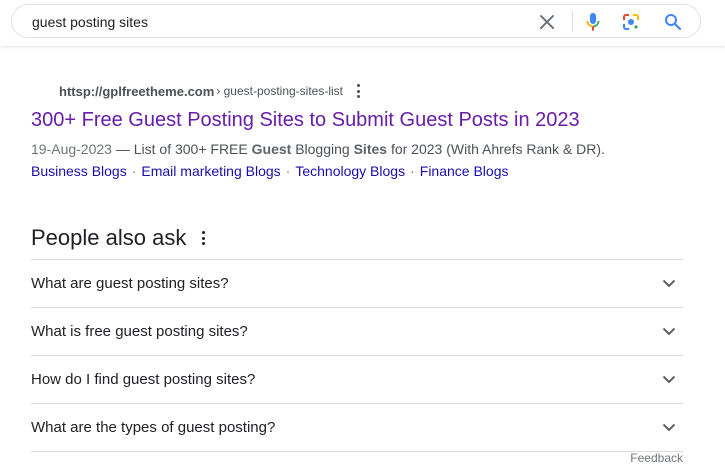 The height and width of the screenshot is (468, 725). Describe the element at coordinates (357, 284) in the screenshot. I see `question-item: What are guest posting sites?` at that location.